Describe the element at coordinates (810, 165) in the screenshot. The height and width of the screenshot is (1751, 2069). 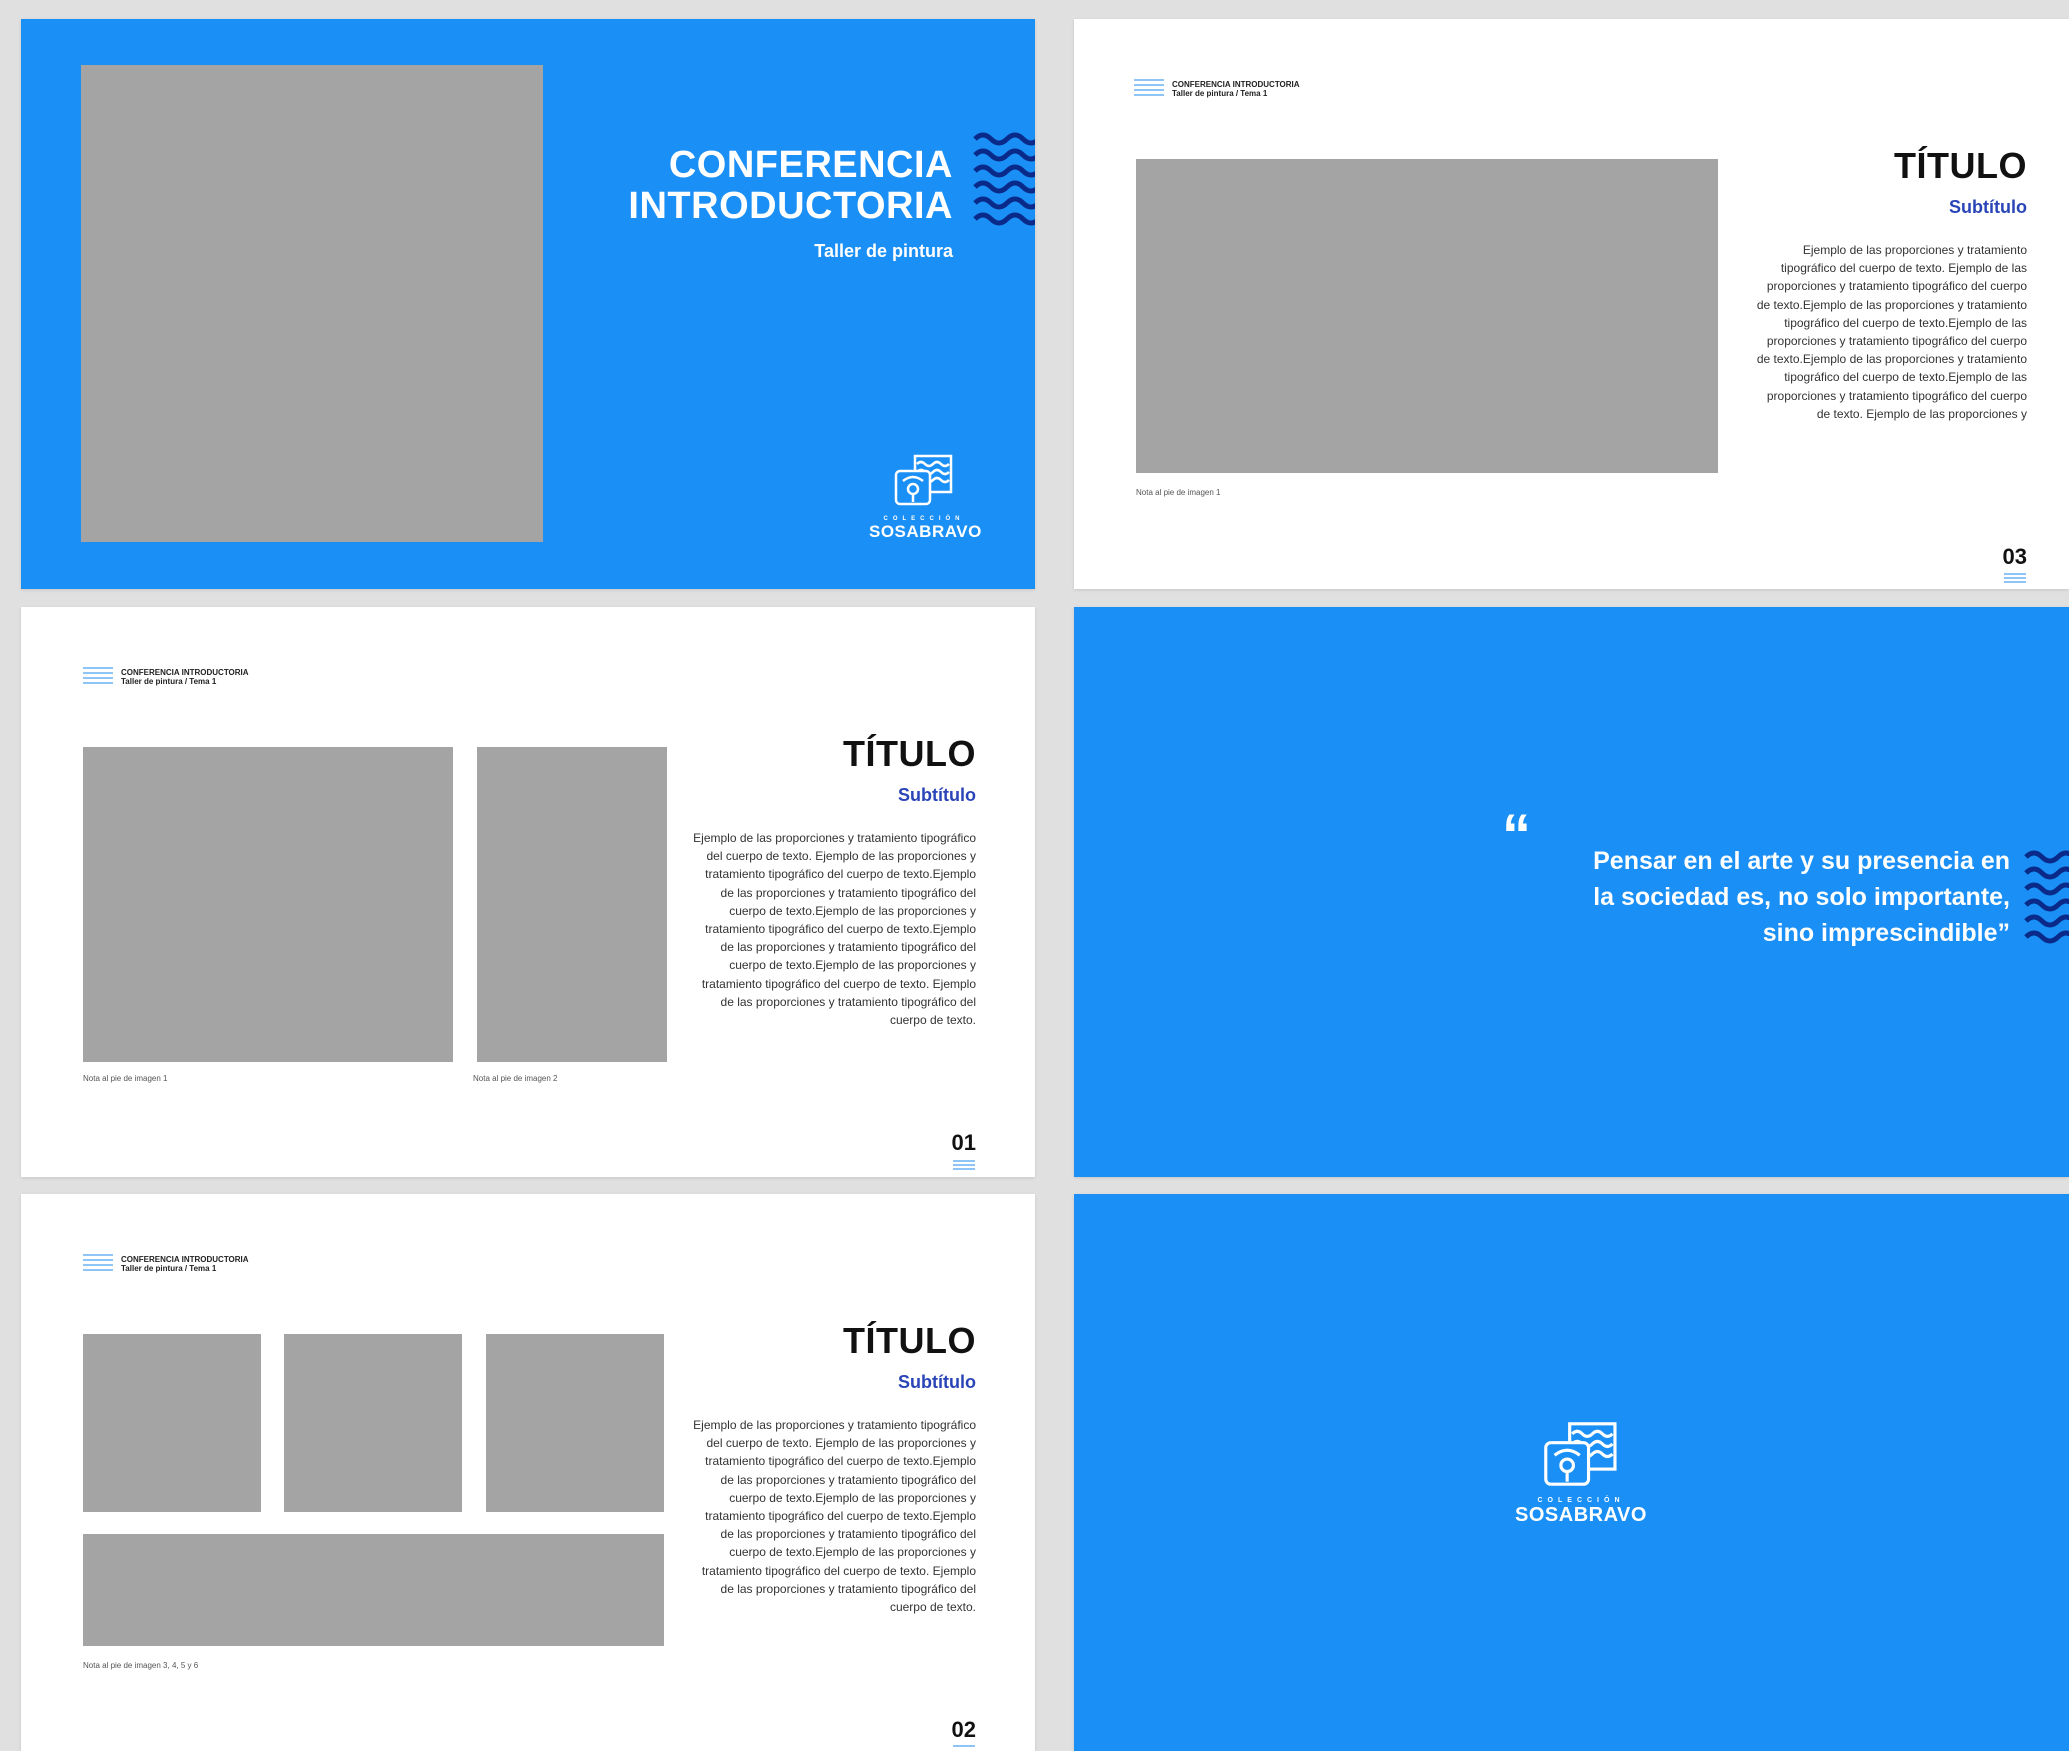
I see `cover-title-line1: CONFERENCIA` at that location.